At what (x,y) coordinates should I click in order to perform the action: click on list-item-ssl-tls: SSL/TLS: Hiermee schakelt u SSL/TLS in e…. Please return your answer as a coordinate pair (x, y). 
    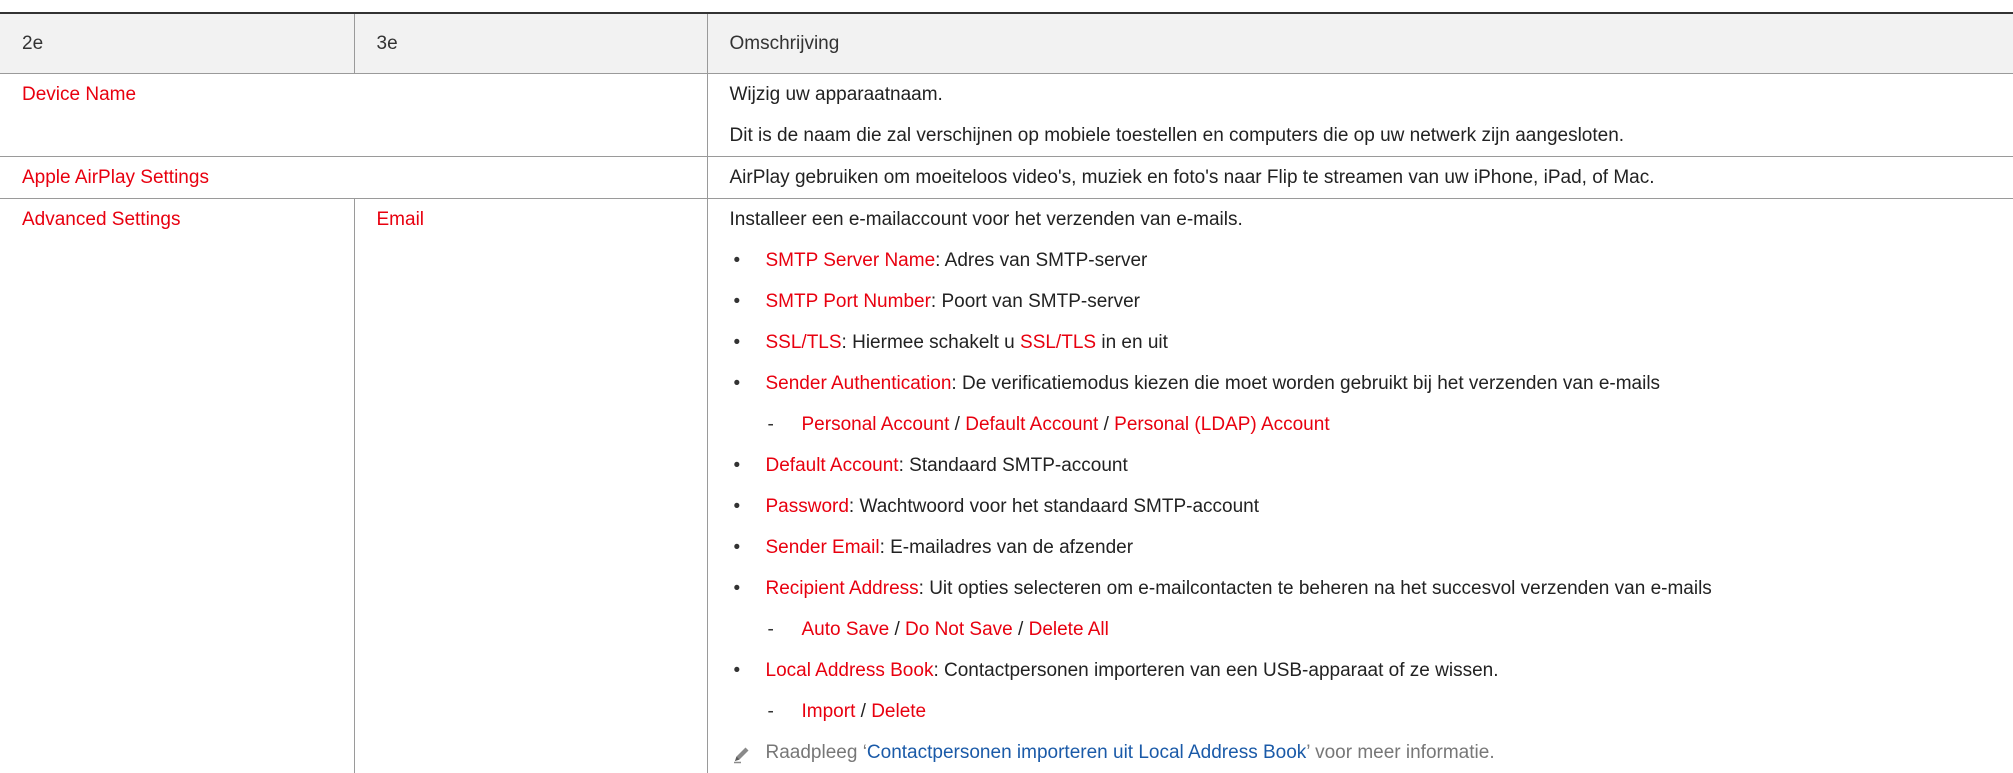
    Looking at the image, I should click on (1361, 342).